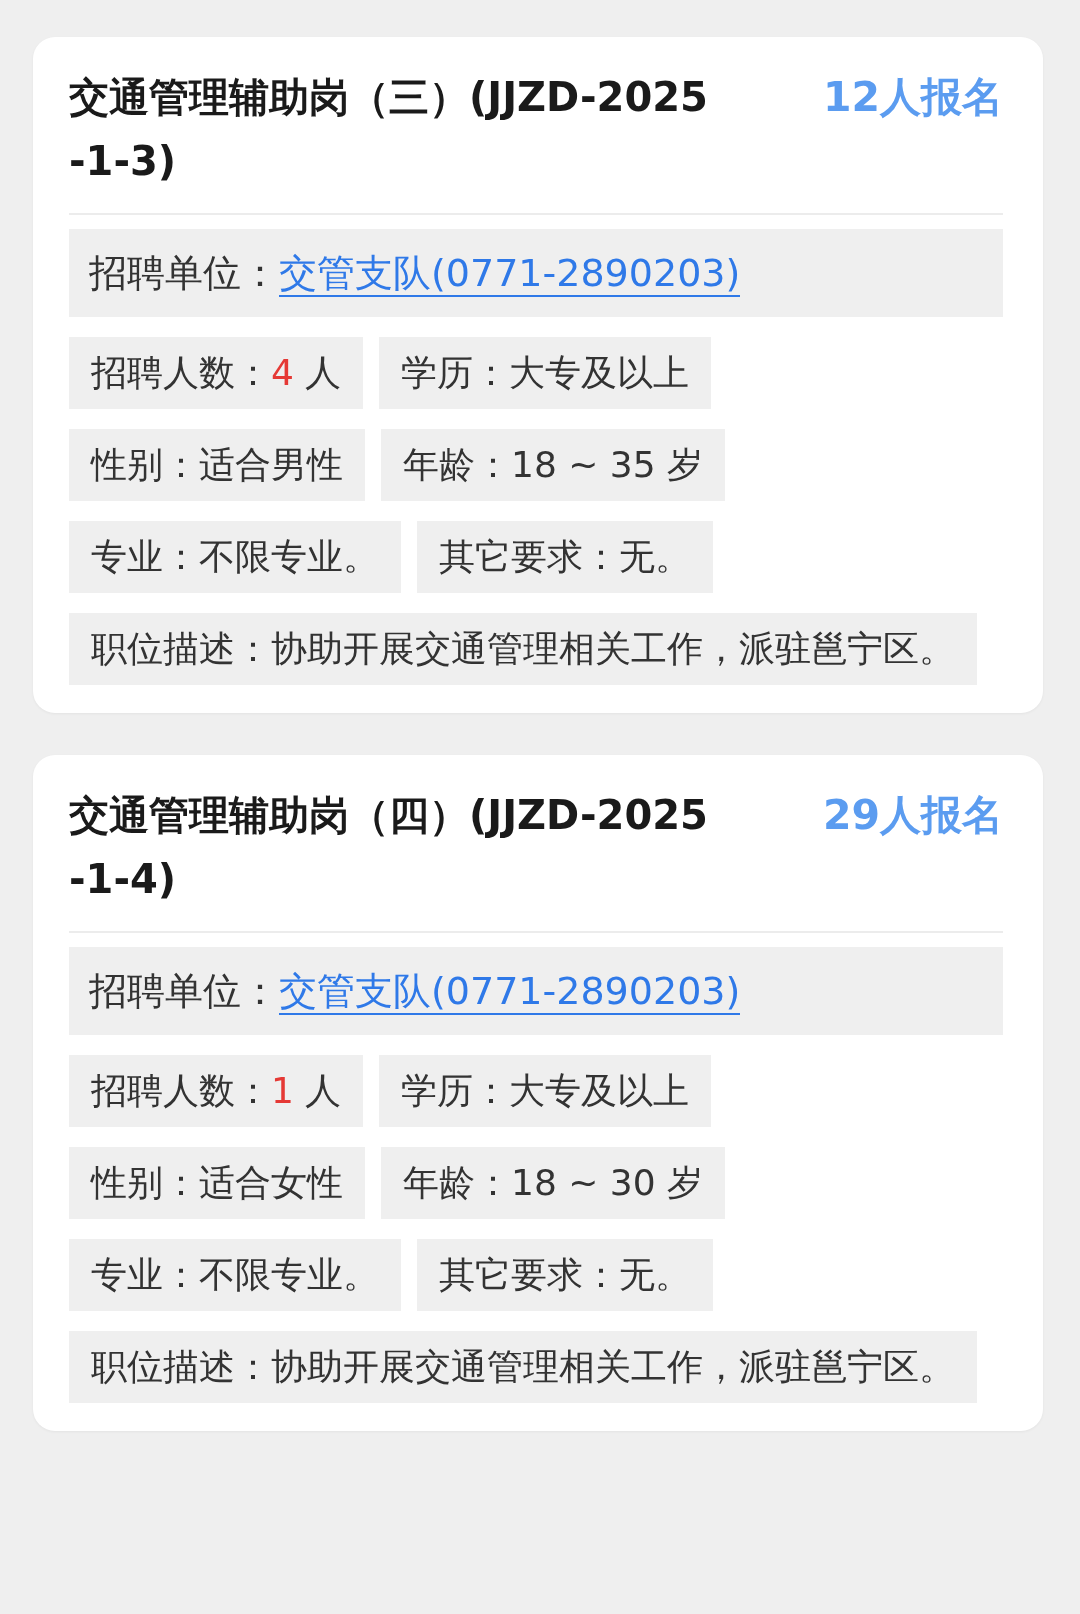 This screenshot has width=1080, height=1614. Describe the element at coordinates (216, 373) in the screenshot. I see `info-field: 招聘人数：4 人` at that location.